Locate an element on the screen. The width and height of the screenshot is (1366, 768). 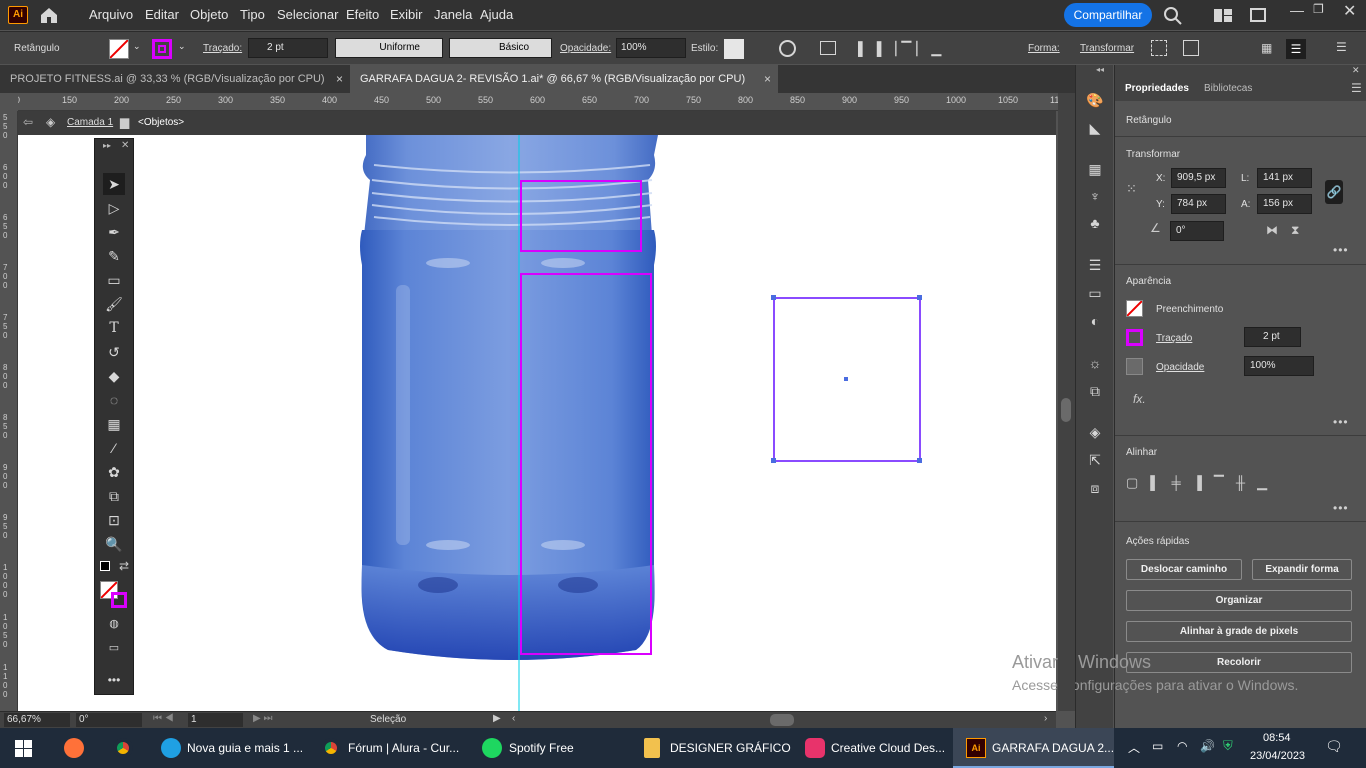
graphic-styles-icon: ⧉ is located at coordinates (1095, 391).